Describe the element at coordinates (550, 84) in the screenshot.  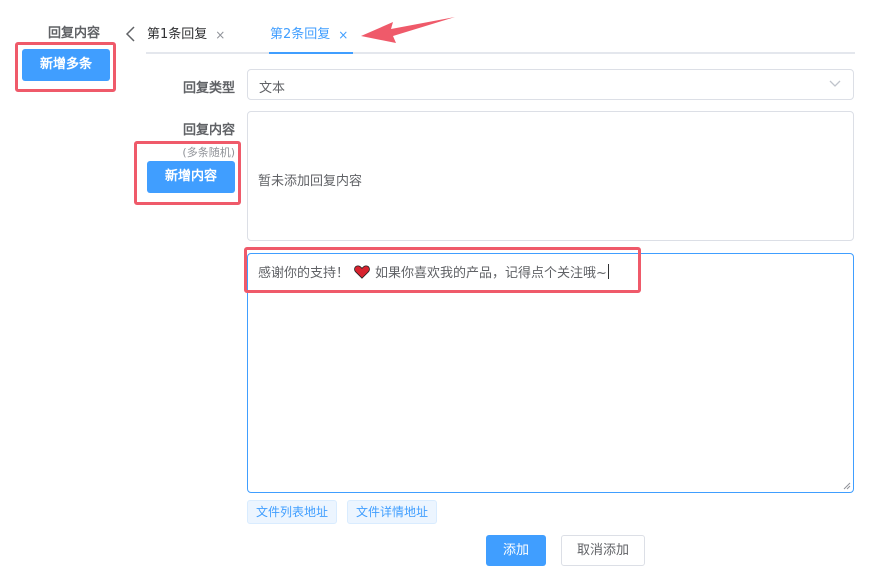
I see `reply-type-select: 文本` at that location.